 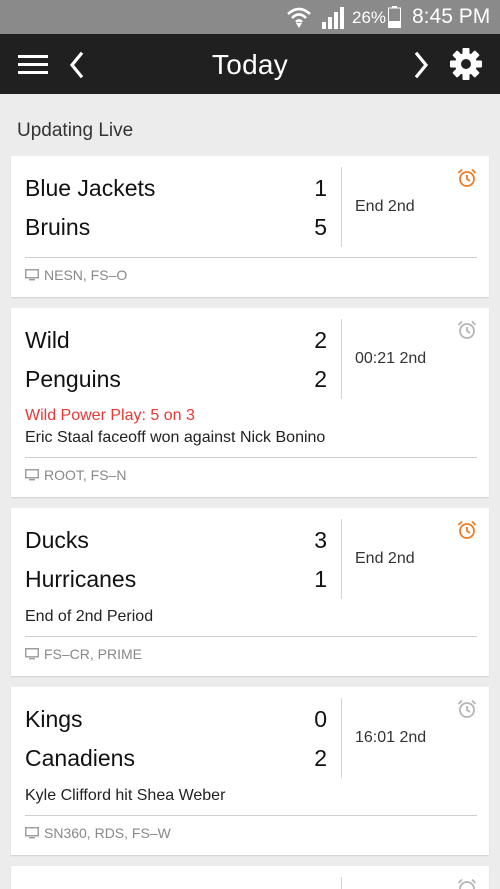 What do you see at coordinates (391, 358) in the screenshot?
I see `game-period: 00:21 2nd` at bounding box center [391, 358].